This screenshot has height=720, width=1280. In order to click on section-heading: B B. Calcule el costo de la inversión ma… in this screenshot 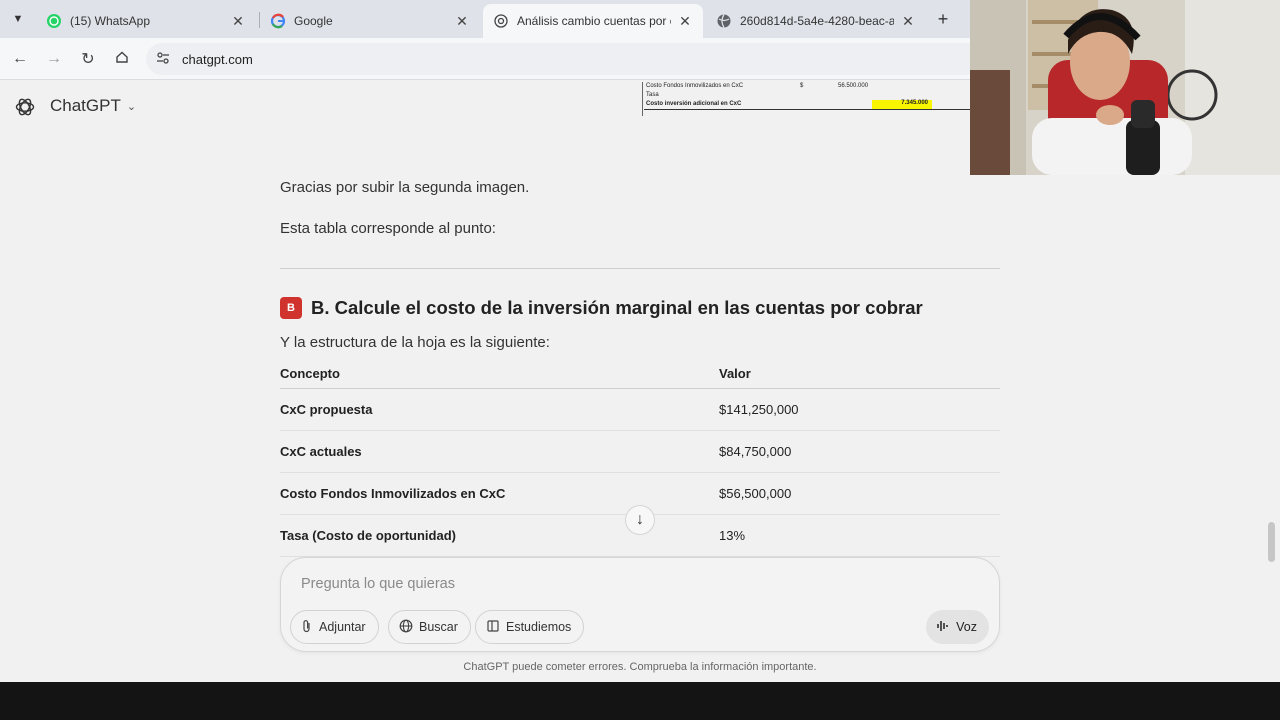, I will do `click(601, 308)`.